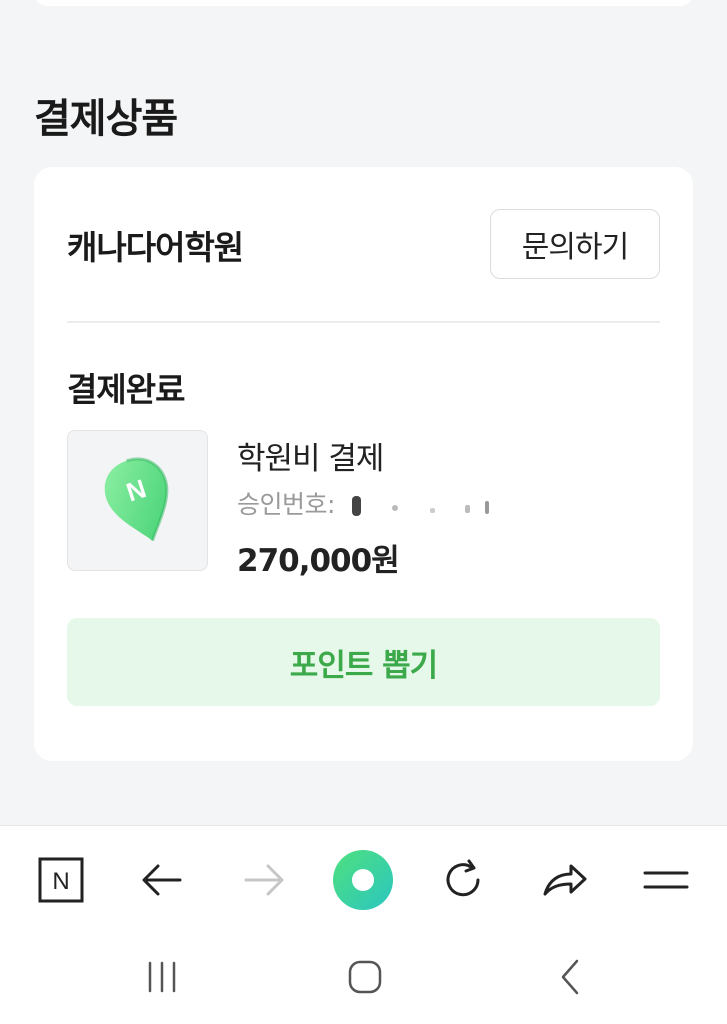 The height and width of the screenshot is (1024, 727). What do you see at coordinates (363, 662) in the screenshot?
I see `draw-points-button: 포인트 뽑기` at bounding box center [363, 662].